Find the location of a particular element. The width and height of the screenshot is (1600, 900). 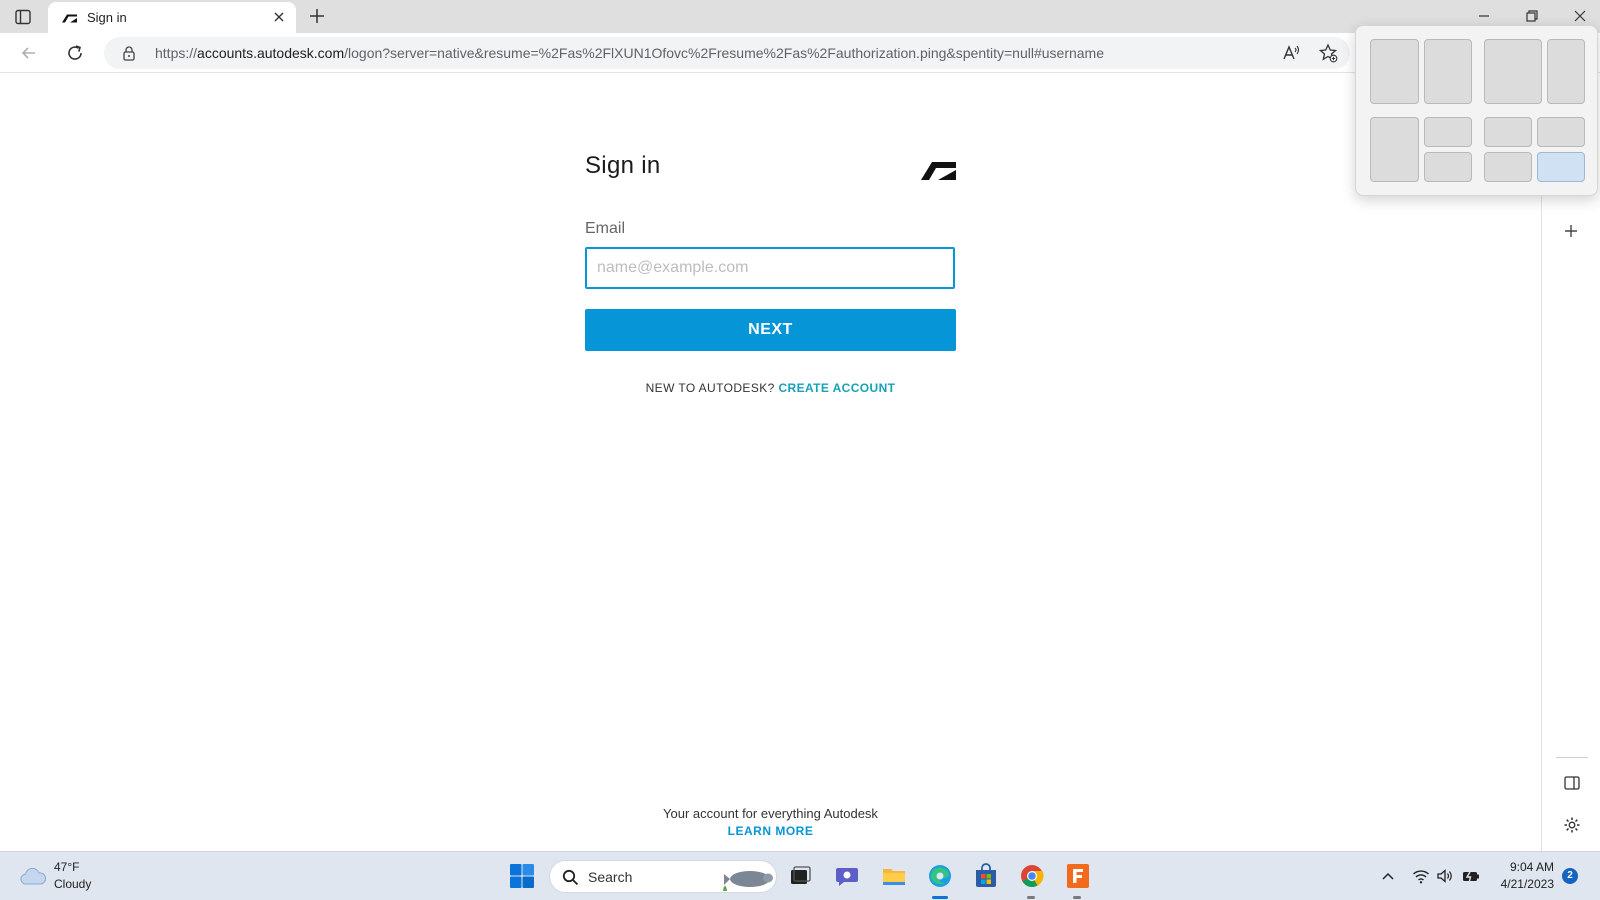

back-arrow-icon is located at coordinates (29, 53).